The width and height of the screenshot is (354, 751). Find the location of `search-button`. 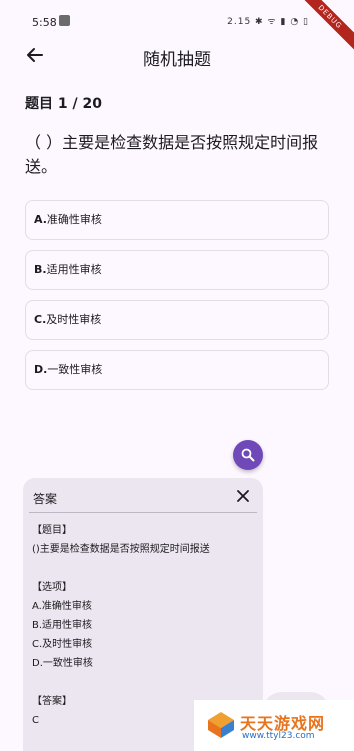

search-button is located at coordinates (248, 455).